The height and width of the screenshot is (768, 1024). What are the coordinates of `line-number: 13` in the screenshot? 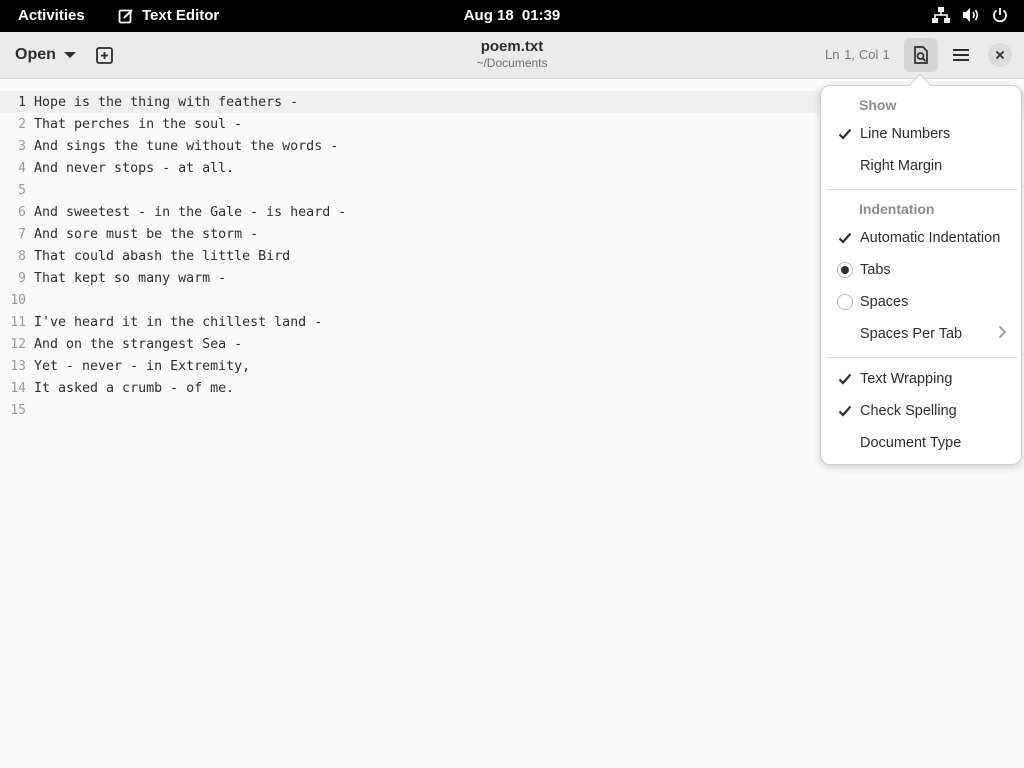 It's located at (18, 366).